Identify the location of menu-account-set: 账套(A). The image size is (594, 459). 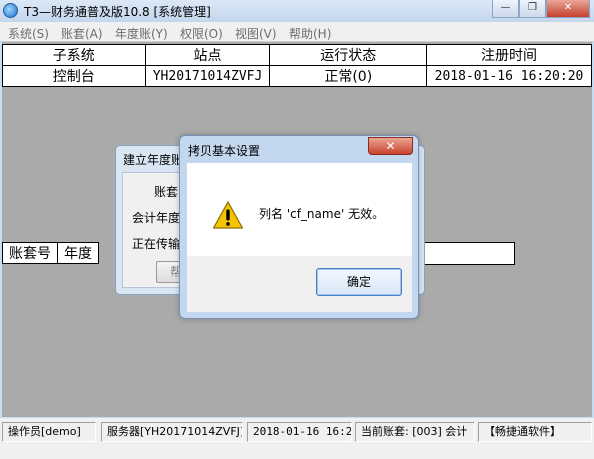
(82, 33).